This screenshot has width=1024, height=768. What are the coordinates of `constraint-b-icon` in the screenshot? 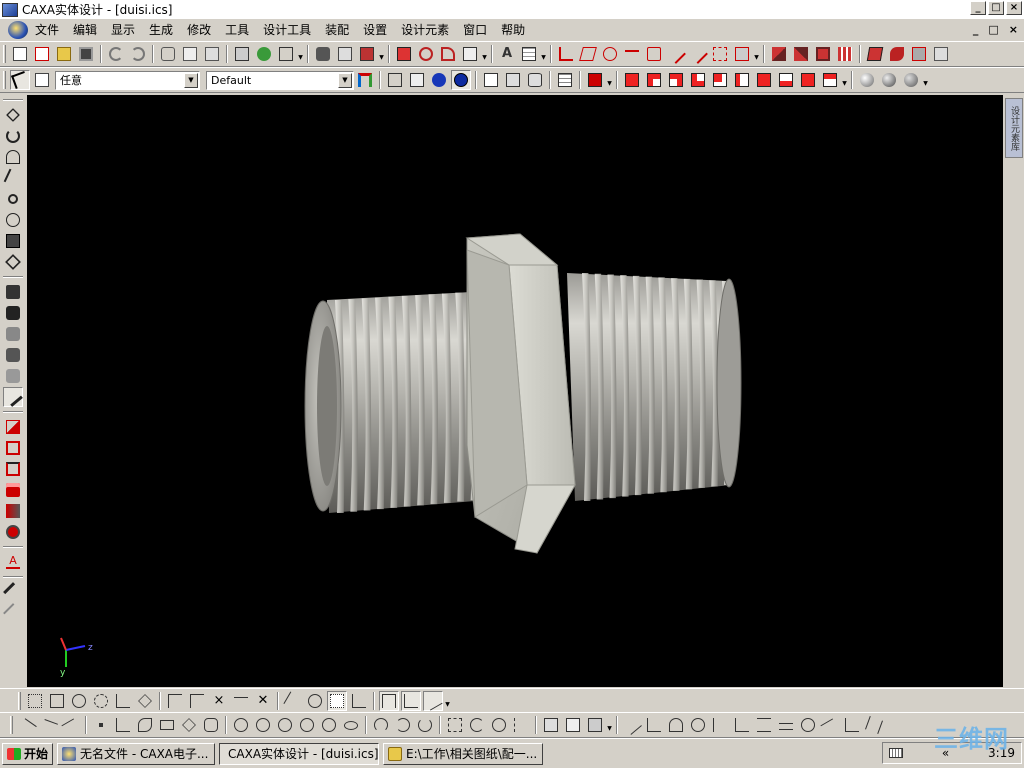 It's located at (315, 701).